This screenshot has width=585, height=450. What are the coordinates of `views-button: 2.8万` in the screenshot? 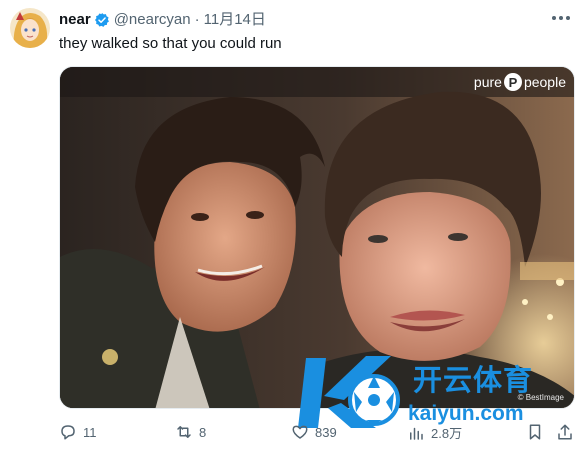 It's located at (434, 432).